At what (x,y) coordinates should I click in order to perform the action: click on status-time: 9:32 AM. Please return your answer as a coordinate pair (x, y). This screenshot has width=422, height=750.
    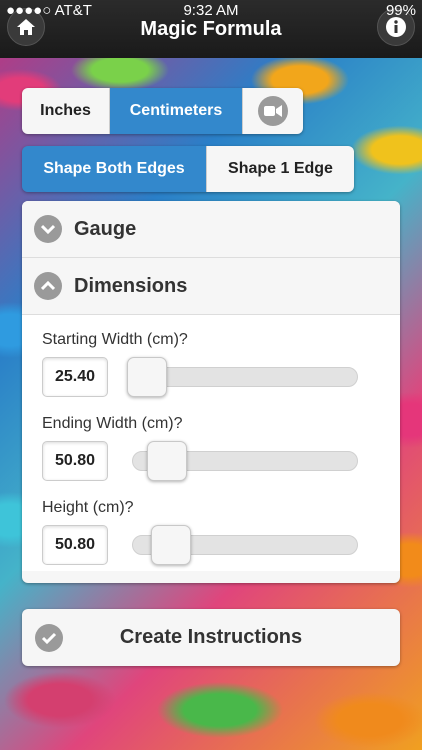
    Looking at the image, I should click on (211, 10).